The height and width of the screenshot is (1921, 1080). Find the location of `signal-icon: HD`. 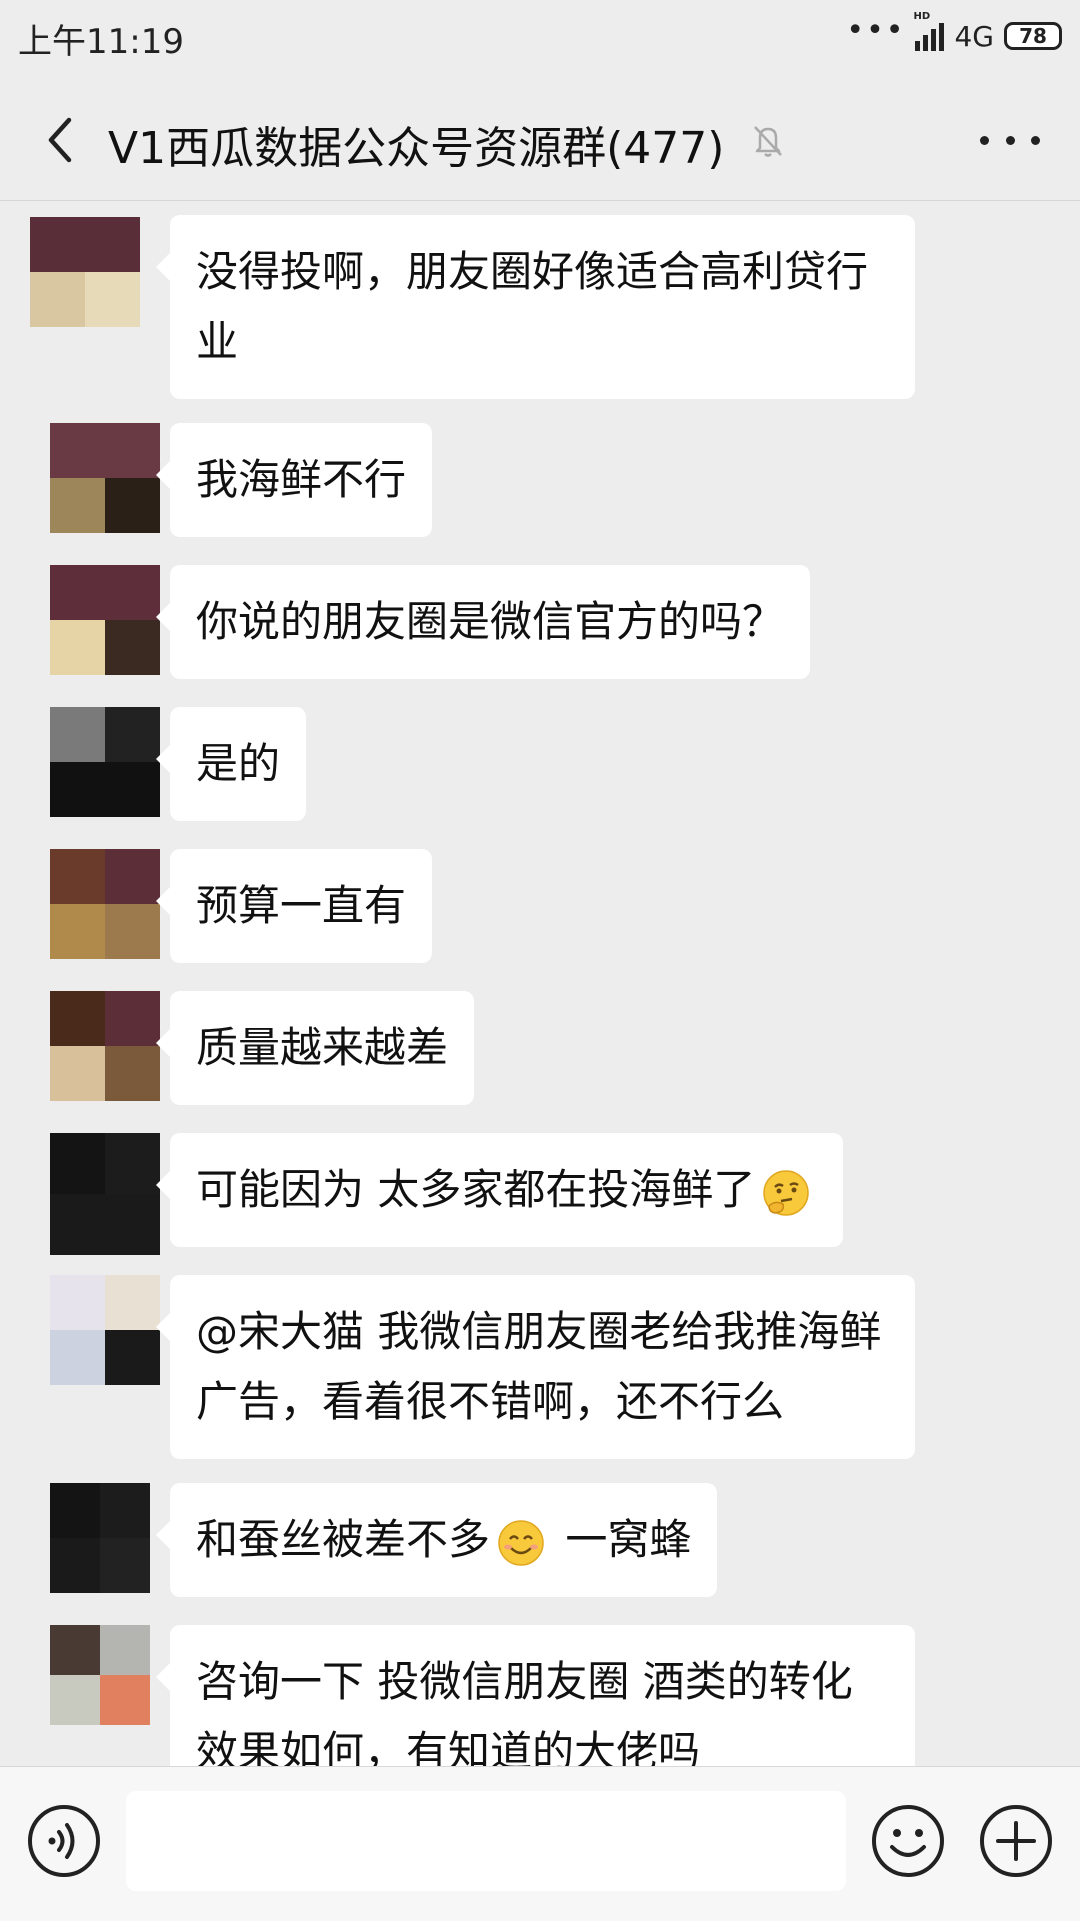

signal-icon: HD is located at coordinates (929, 31).